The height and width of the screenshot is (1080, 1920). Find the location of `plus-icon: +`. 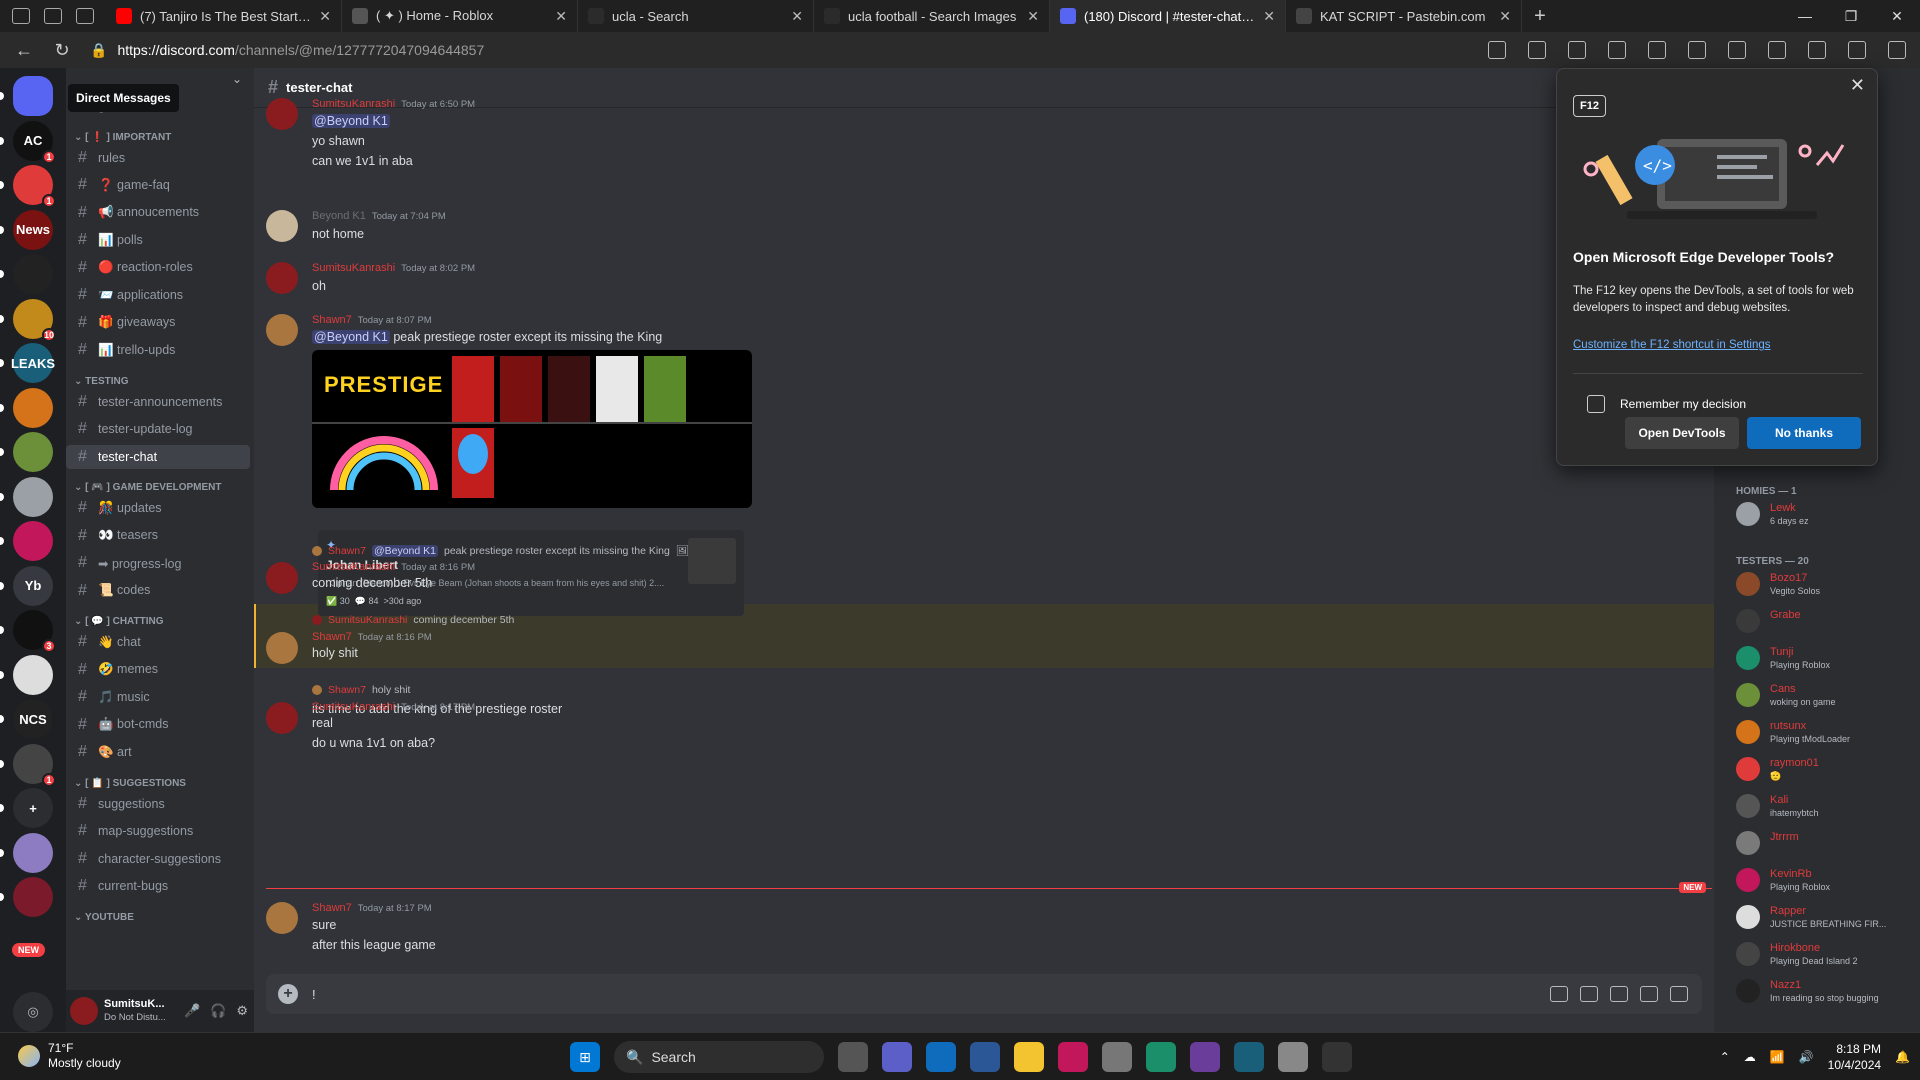

plus-icon: + is located at coordinates (288, 994).